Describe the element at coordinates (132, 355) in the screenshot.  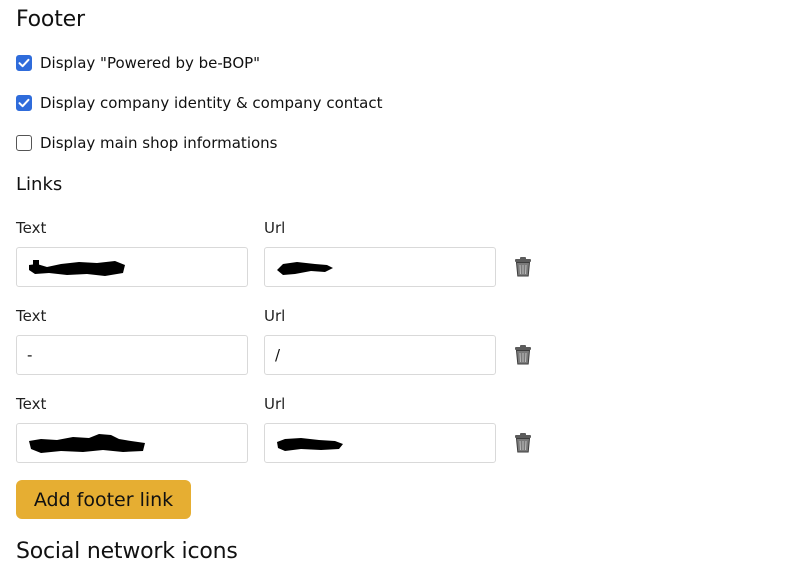
I see `link-text-input: -` at that location.